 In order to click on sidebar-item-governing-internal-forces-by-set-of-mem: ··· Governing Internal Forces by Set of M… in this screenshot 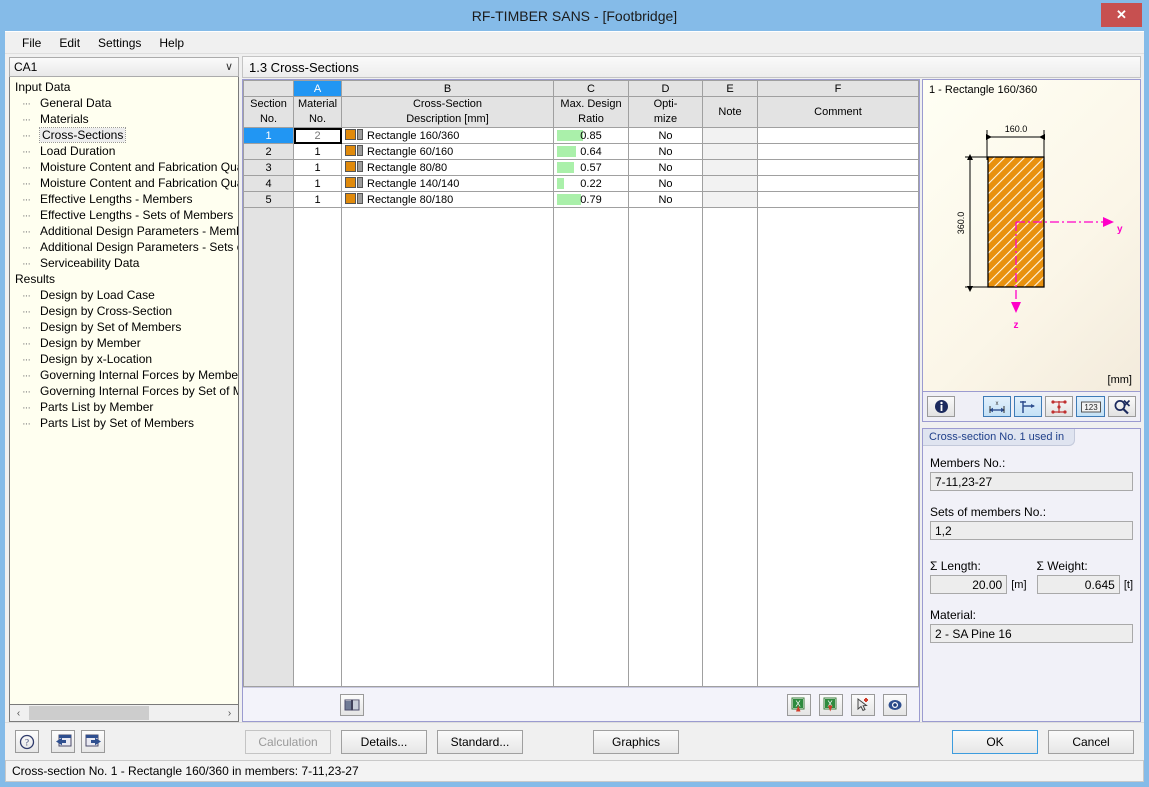, I will do `click(125, 391)`.